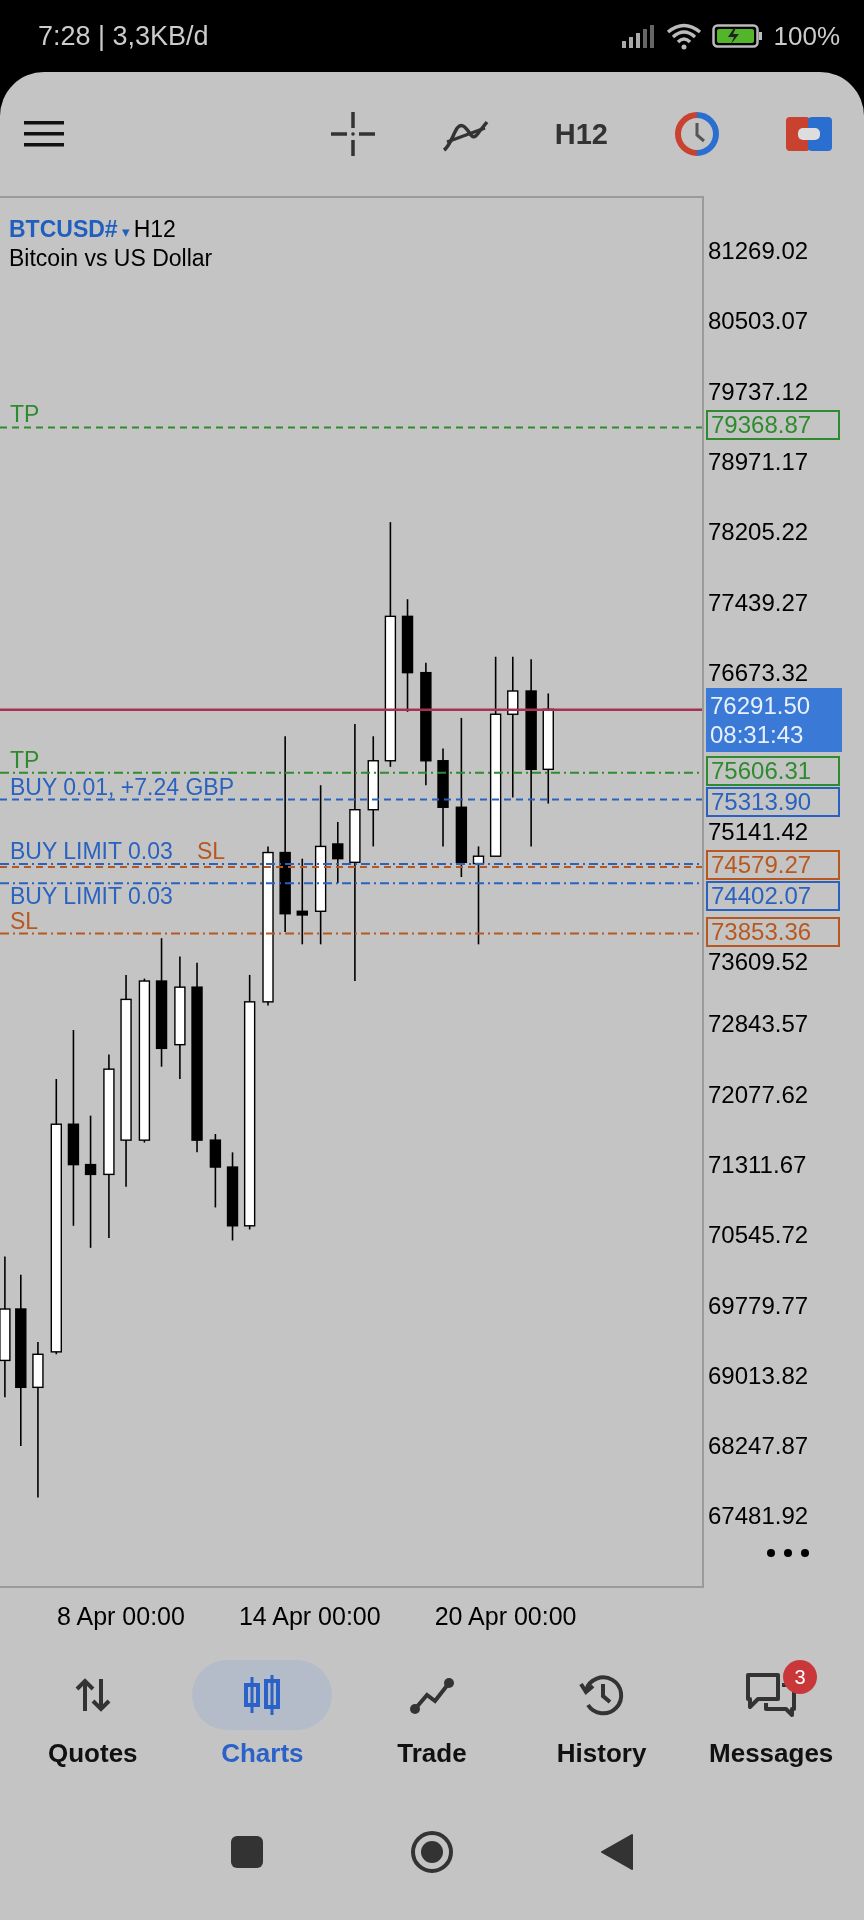 Image resolution: width=864 pixels, height=1920 pixels. I want to click on price-tick: 71311.67, so click(757, 1164).